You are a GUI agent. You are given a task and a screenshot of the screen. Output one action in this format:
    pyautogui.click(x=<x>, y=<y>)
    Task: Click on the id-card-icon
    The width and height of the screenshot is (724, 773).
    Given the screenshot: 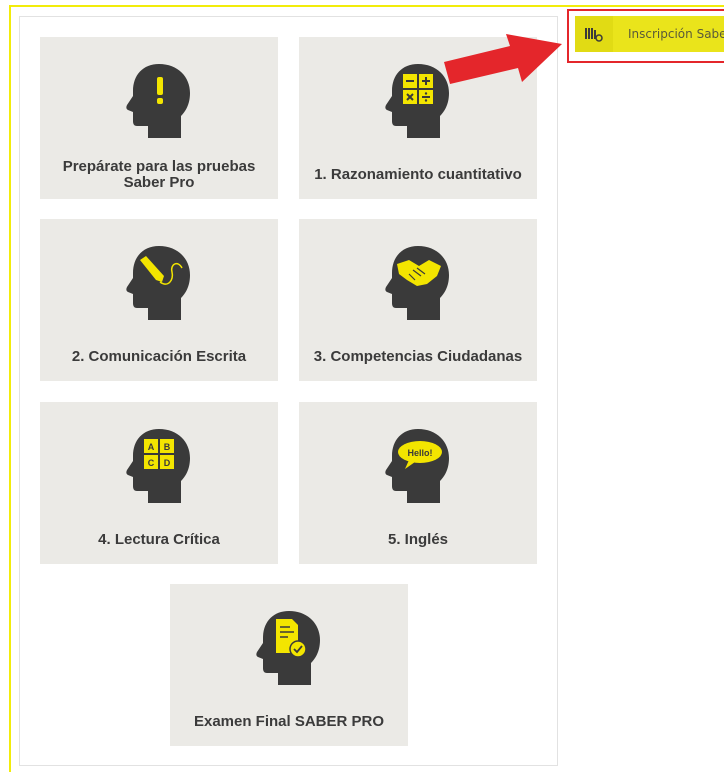 What is the action you would take?
    pyautogui.click(x=594, y=35)
    